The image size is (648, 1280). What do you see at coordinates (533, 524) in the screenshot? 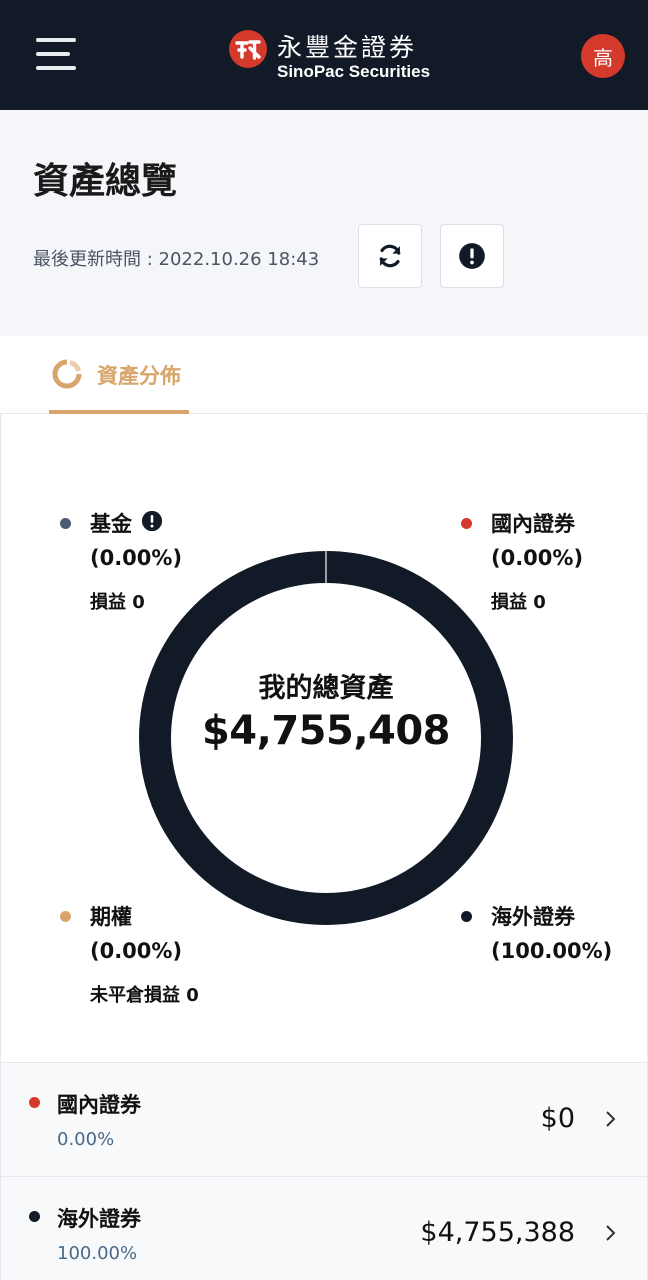
I see `legend-name: 國內證券` at bounding box center [533, 524].